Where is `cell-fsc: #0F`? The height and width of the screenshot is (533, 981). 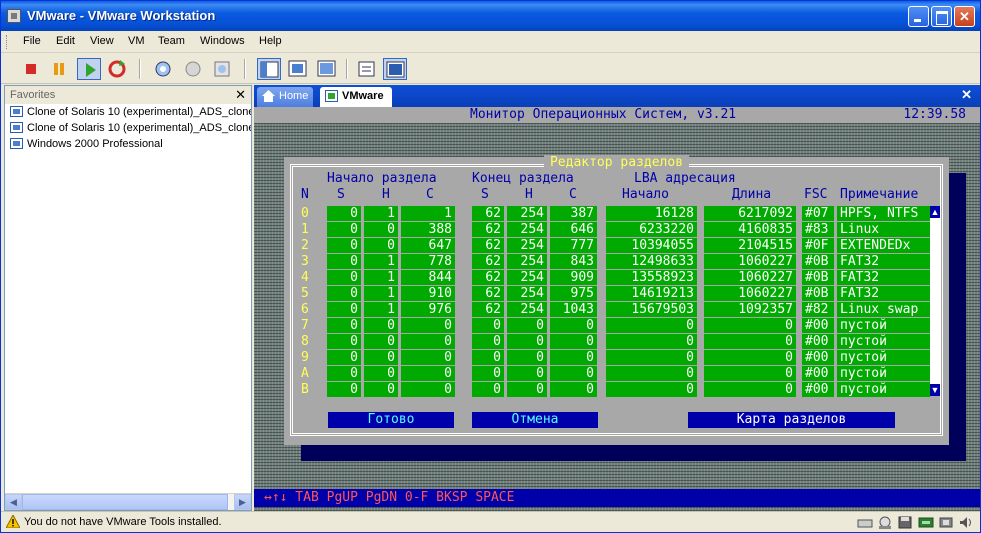
cell-fsc: #0F is located at coordinates (818, 245).